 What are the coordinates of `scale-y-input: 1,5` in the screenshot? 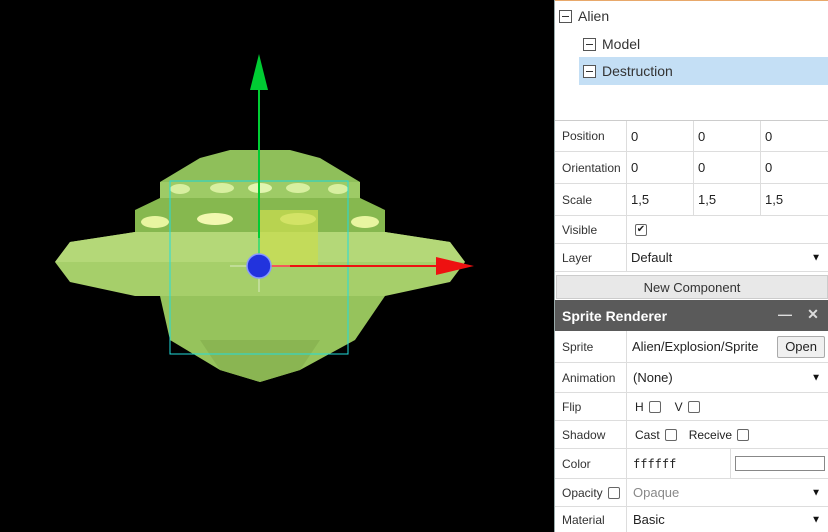 It's located at (727, 199).